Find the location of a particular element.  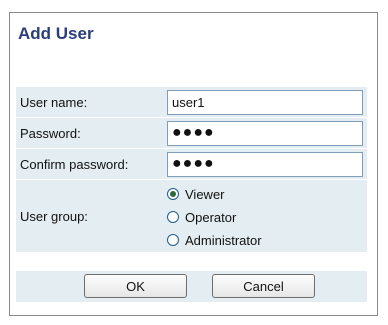

cancel-button: Cancel is located at coordinates (263, 286).